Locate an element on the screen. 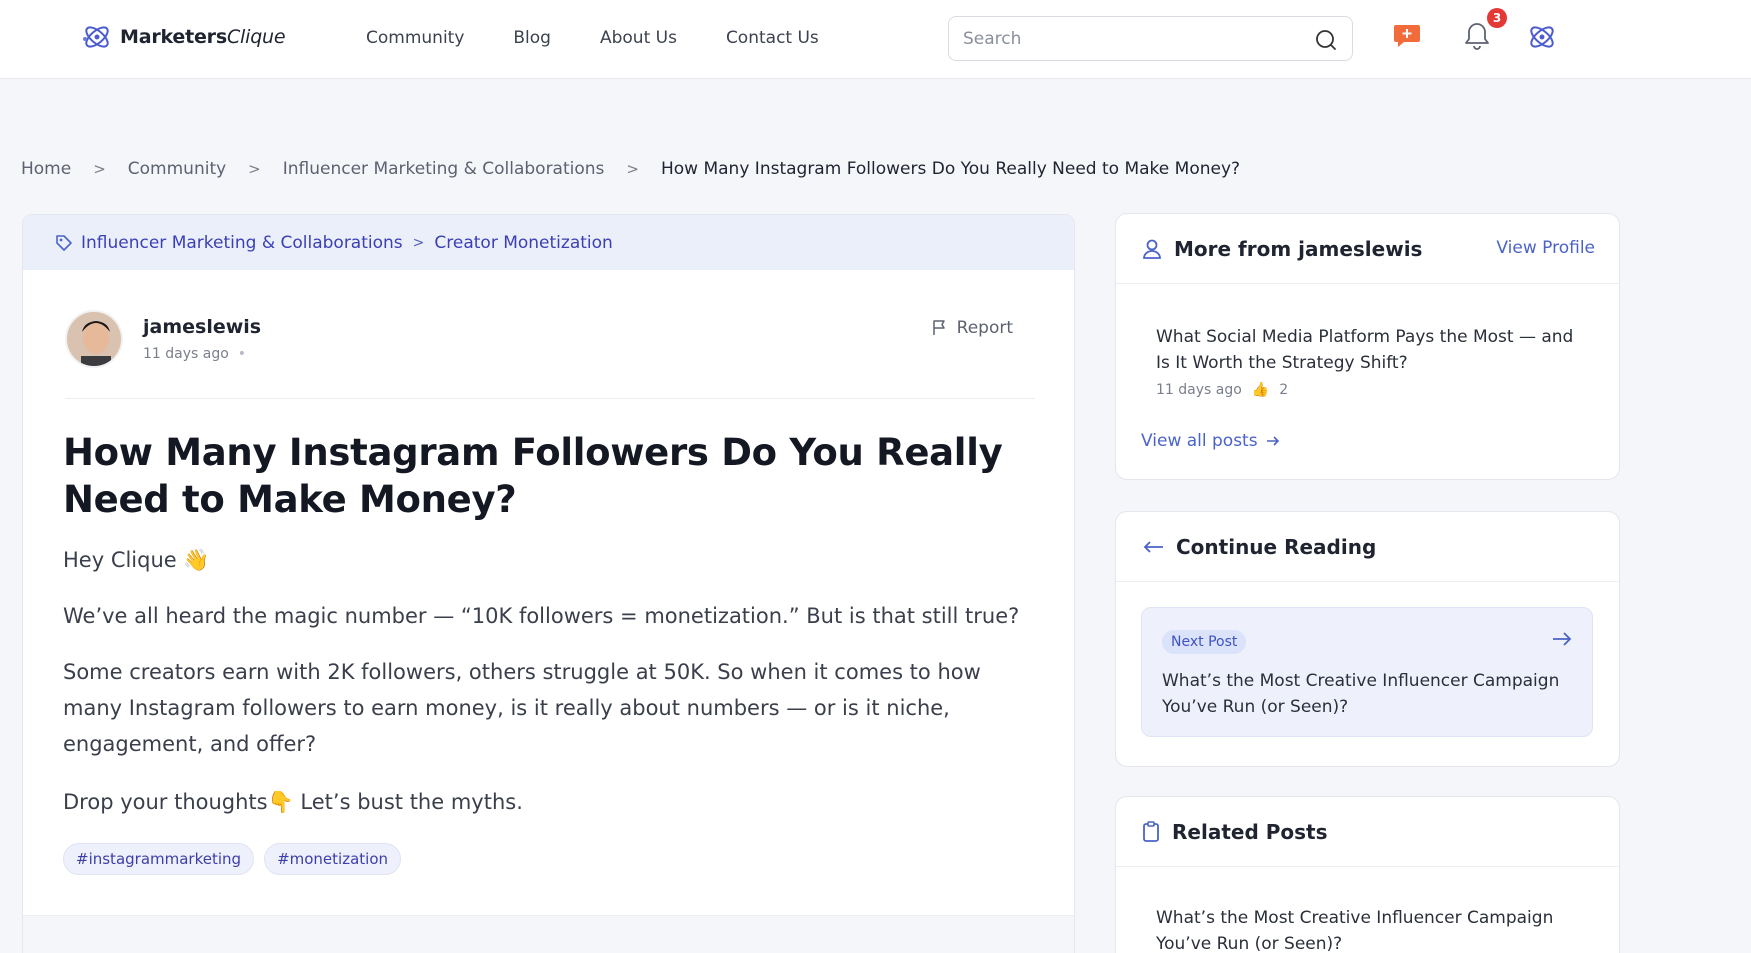 The height and width of the screenshot is (953, 1751). related-posts-header: Related Posts is located at coordinates (1367, 832).